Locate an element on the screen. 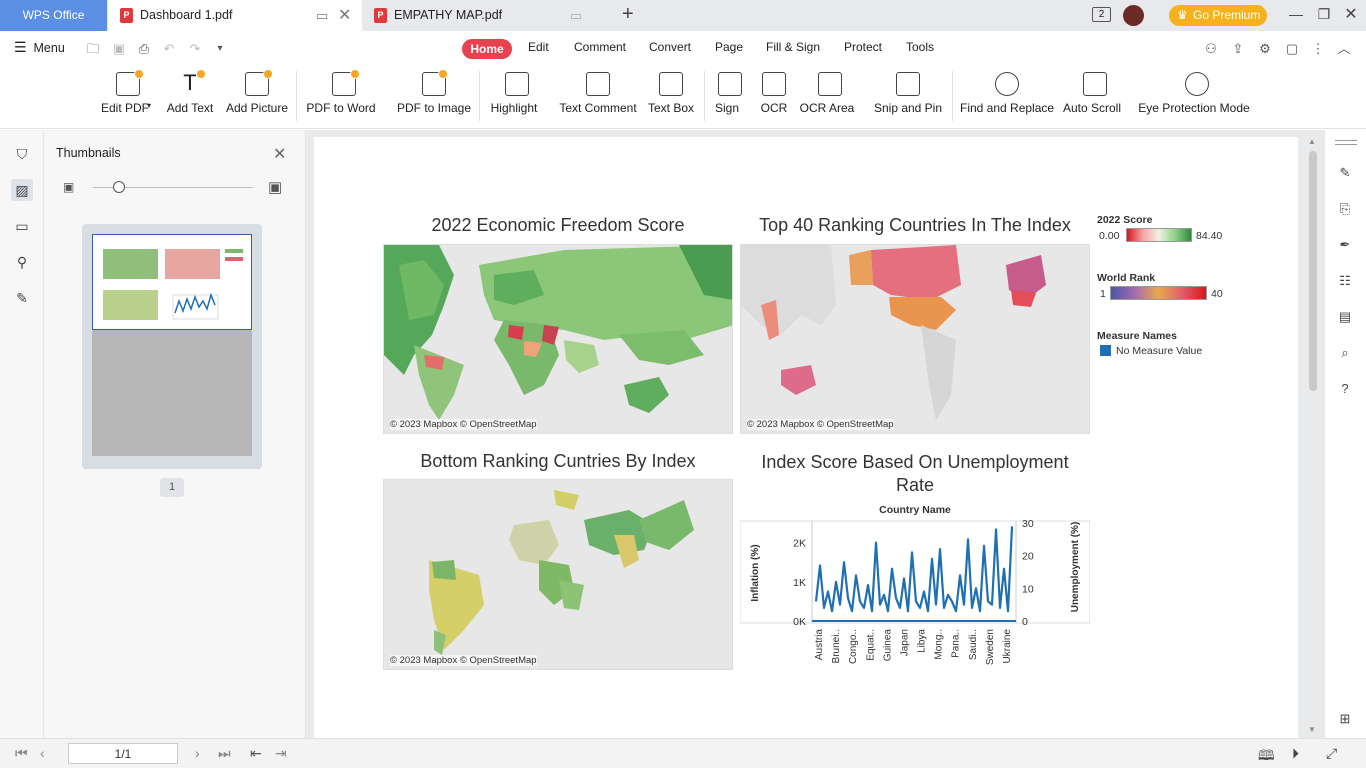 The image size is (1366, 769). find-and-replace-button: Find and Replace is located at coordinates (1007, 97).